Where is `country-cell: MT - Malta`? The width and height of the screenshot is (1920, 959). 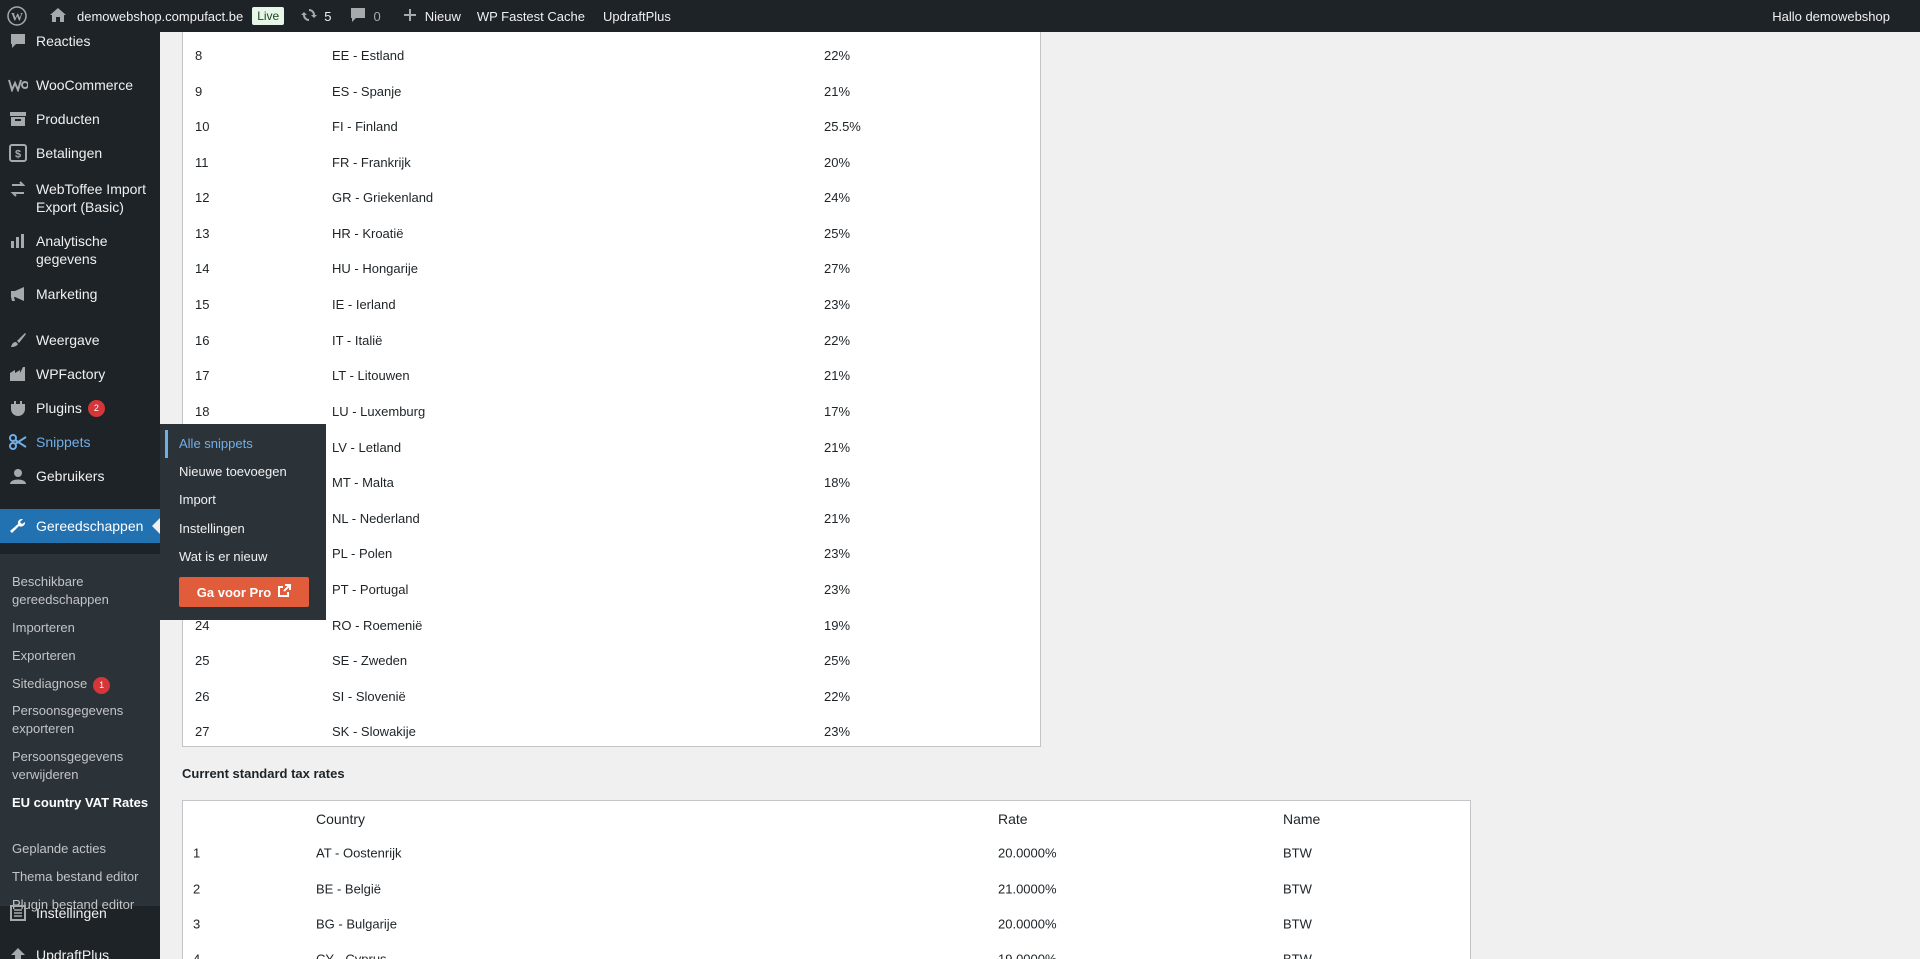 country-cell: MT - Malta is located at coordinates (363, 482).